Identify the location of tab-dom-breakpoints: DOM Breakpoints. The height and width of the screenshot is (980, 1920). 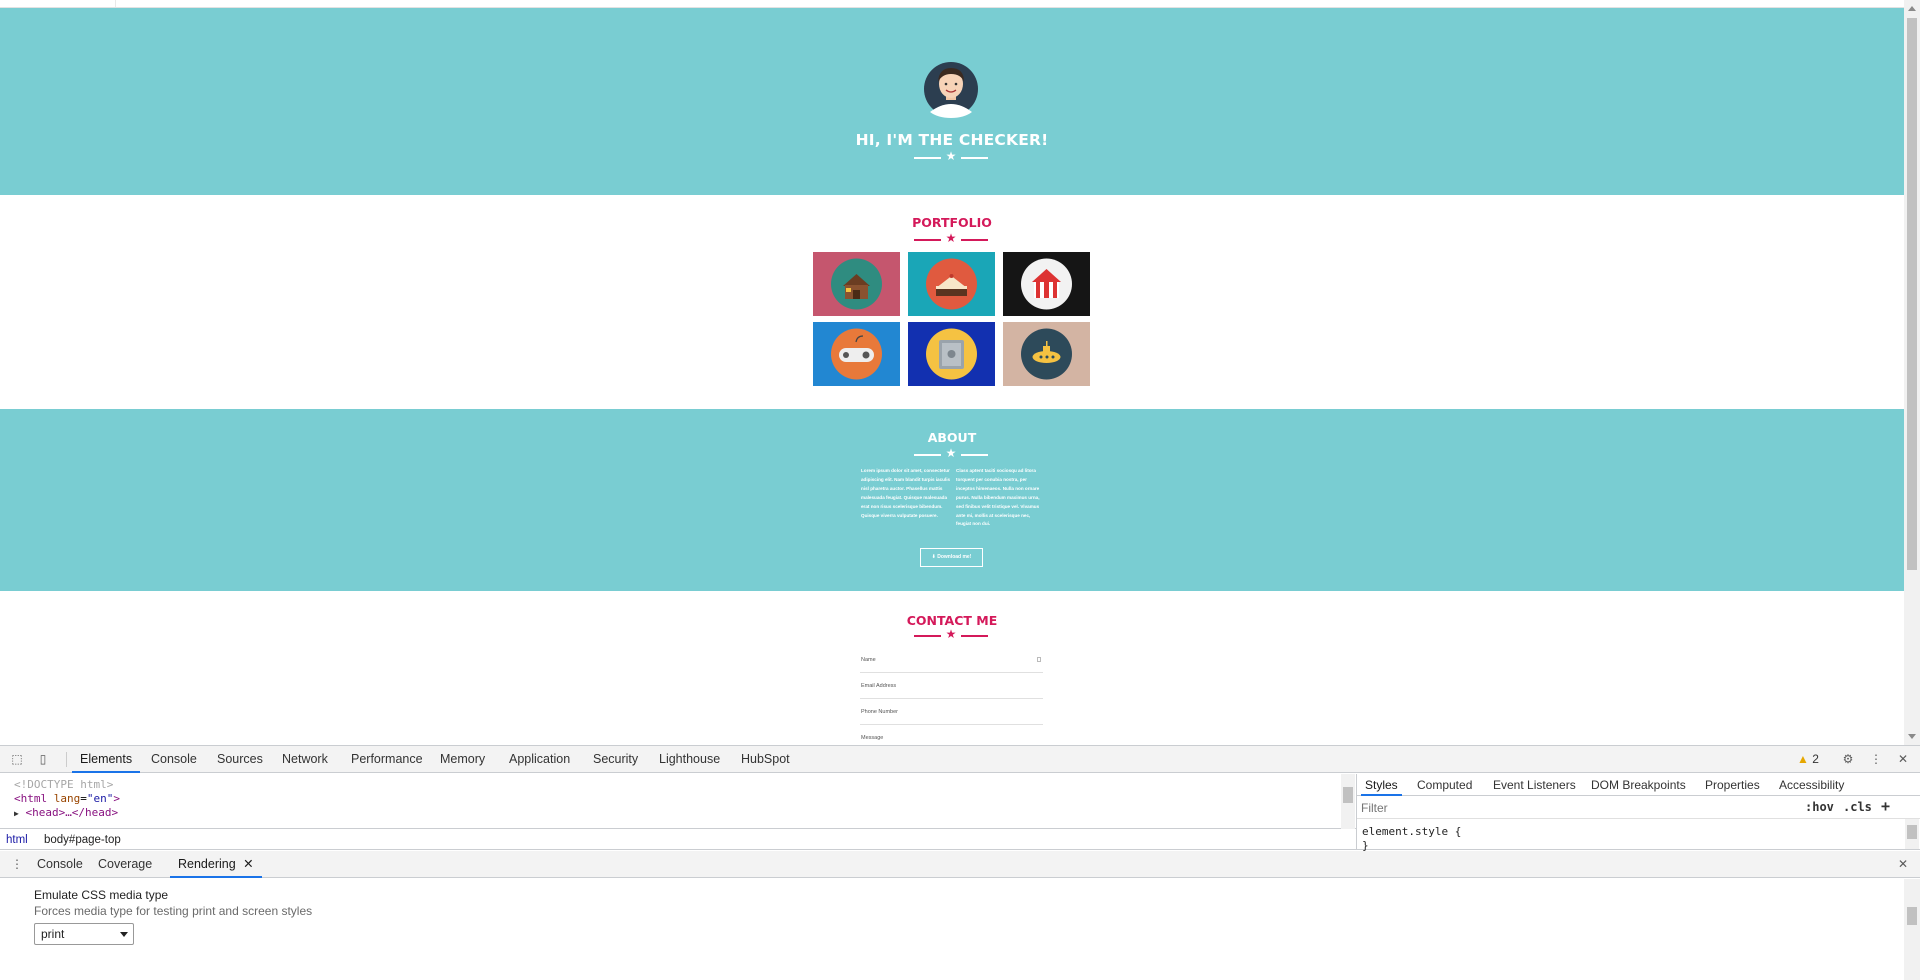
(1638, 785).